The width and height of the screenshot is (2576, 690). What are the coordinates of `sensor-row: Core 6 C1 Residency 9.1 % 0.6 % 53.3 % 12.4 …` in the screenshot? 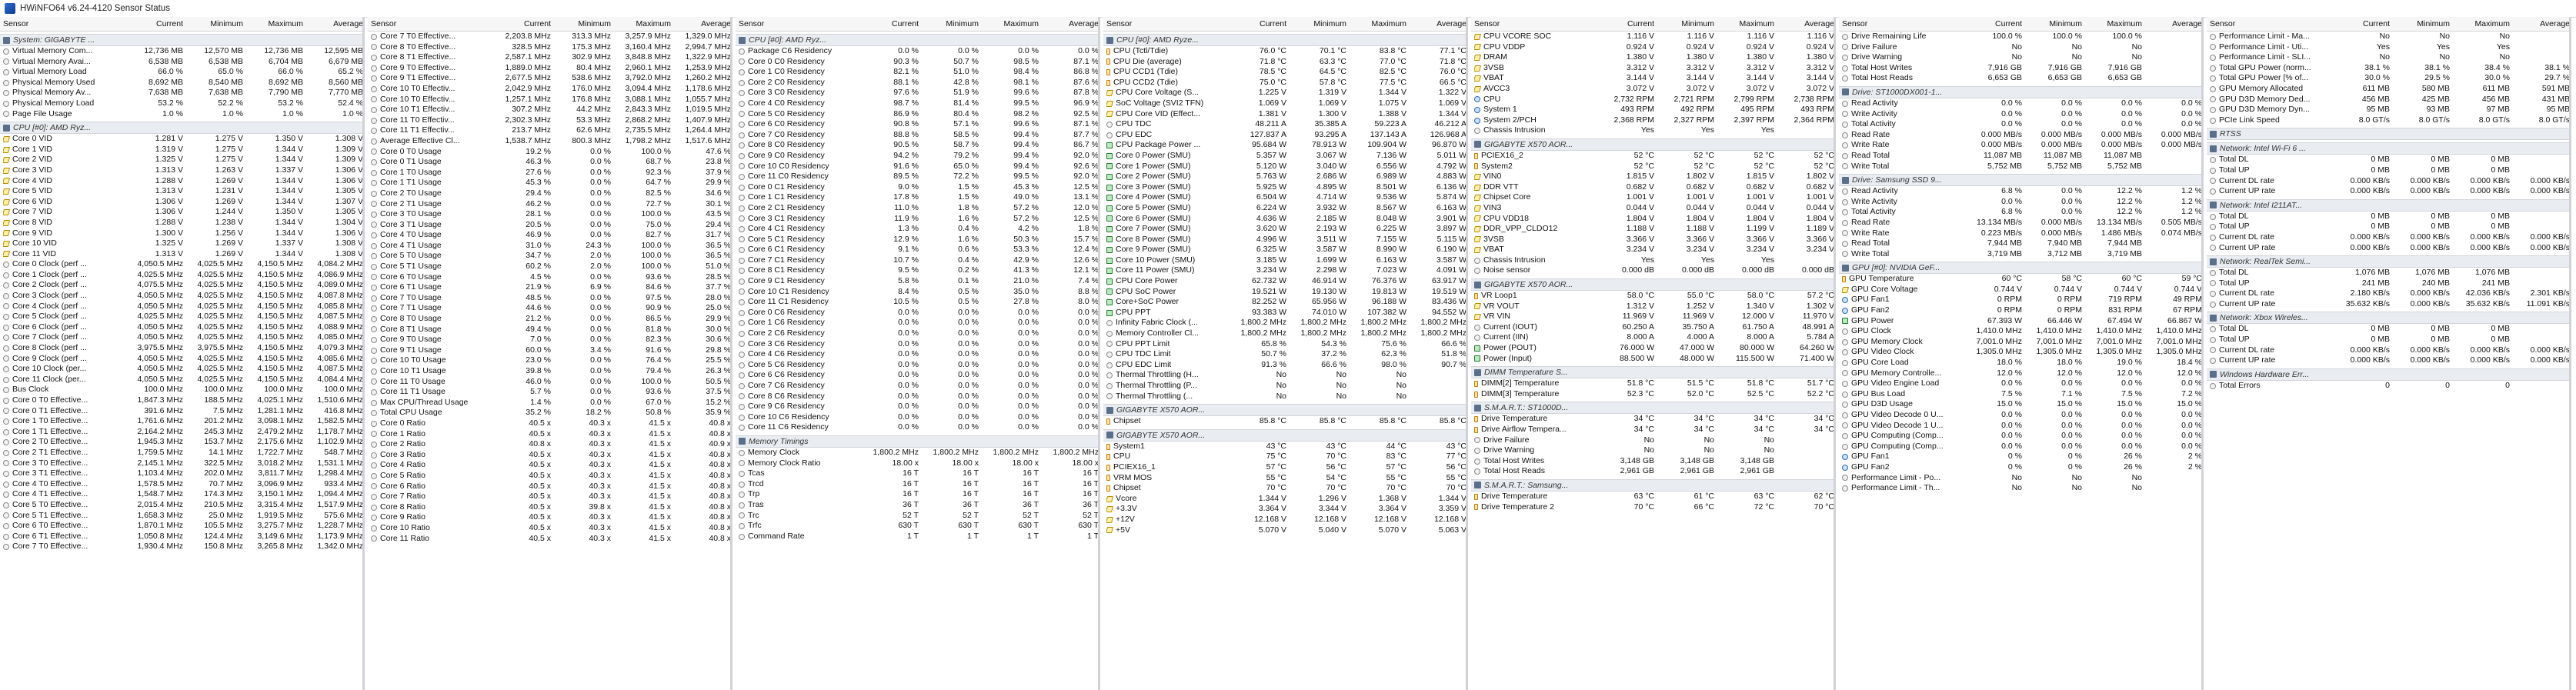 It's located at (917, 250).